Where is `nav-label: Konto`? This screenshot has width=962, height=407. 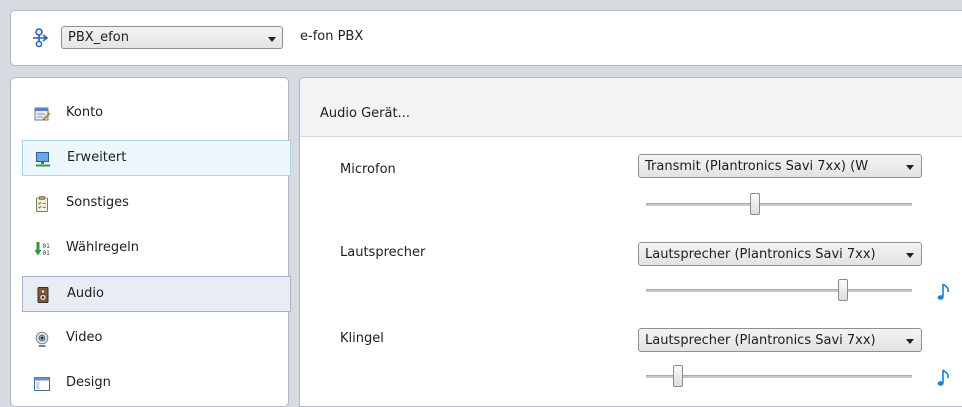
nav-label: Konto is located at coordinates (85, 112).